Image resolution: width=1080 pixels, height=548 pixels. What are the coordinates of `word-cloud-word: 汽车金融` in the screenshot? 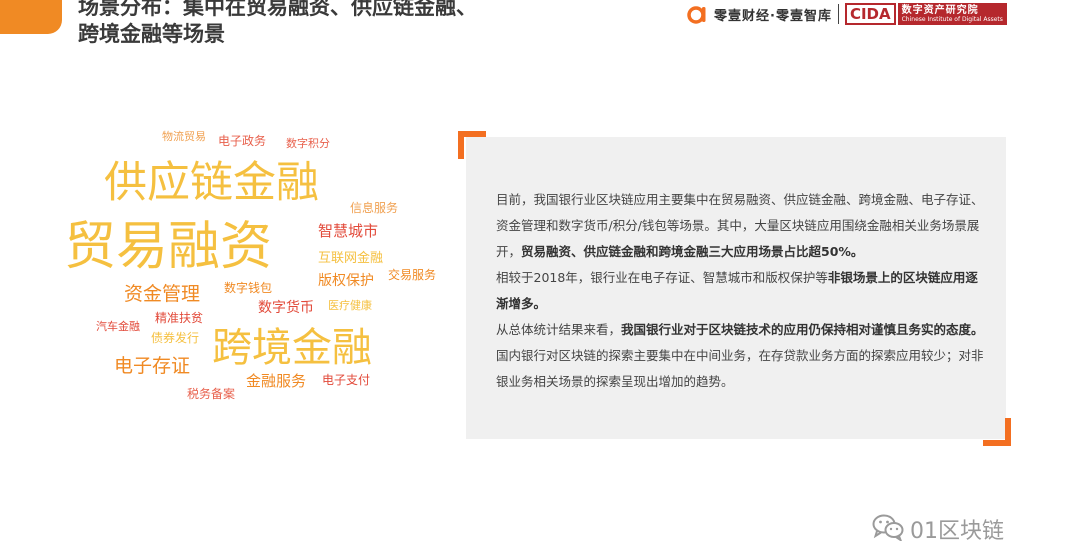 It's located at (118, 326).